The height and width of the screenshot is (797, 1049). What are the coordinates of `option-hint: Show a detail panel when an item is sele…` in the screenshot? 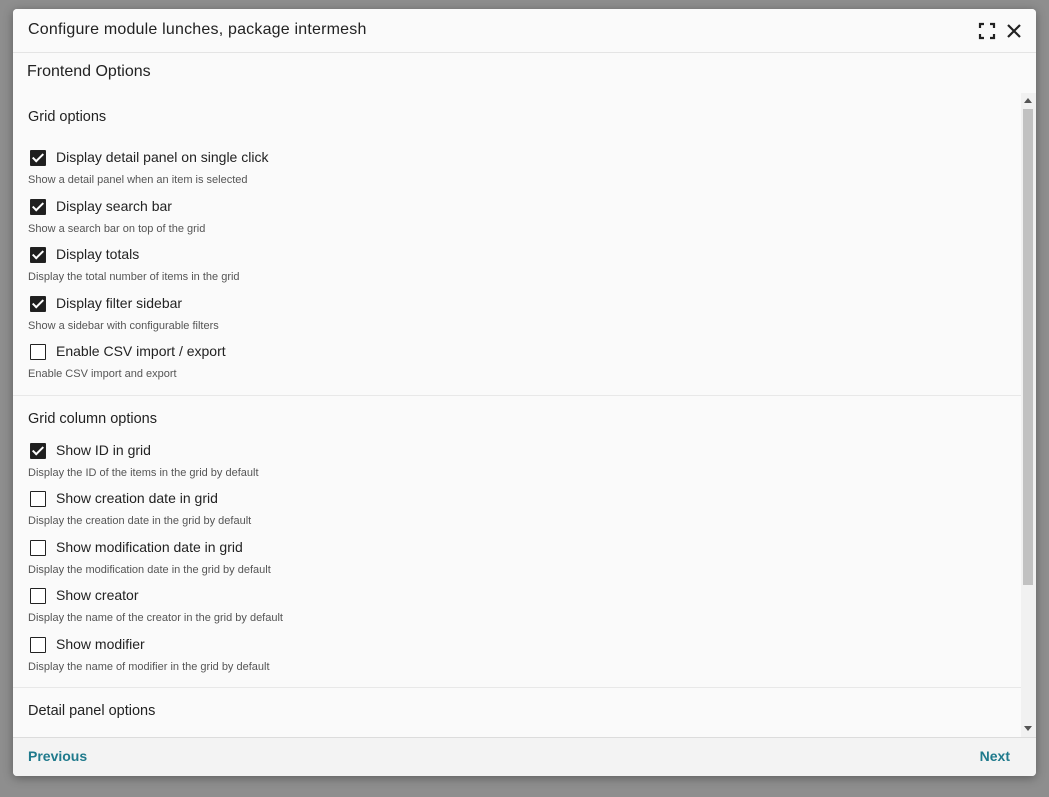 It's located at (138, 180).